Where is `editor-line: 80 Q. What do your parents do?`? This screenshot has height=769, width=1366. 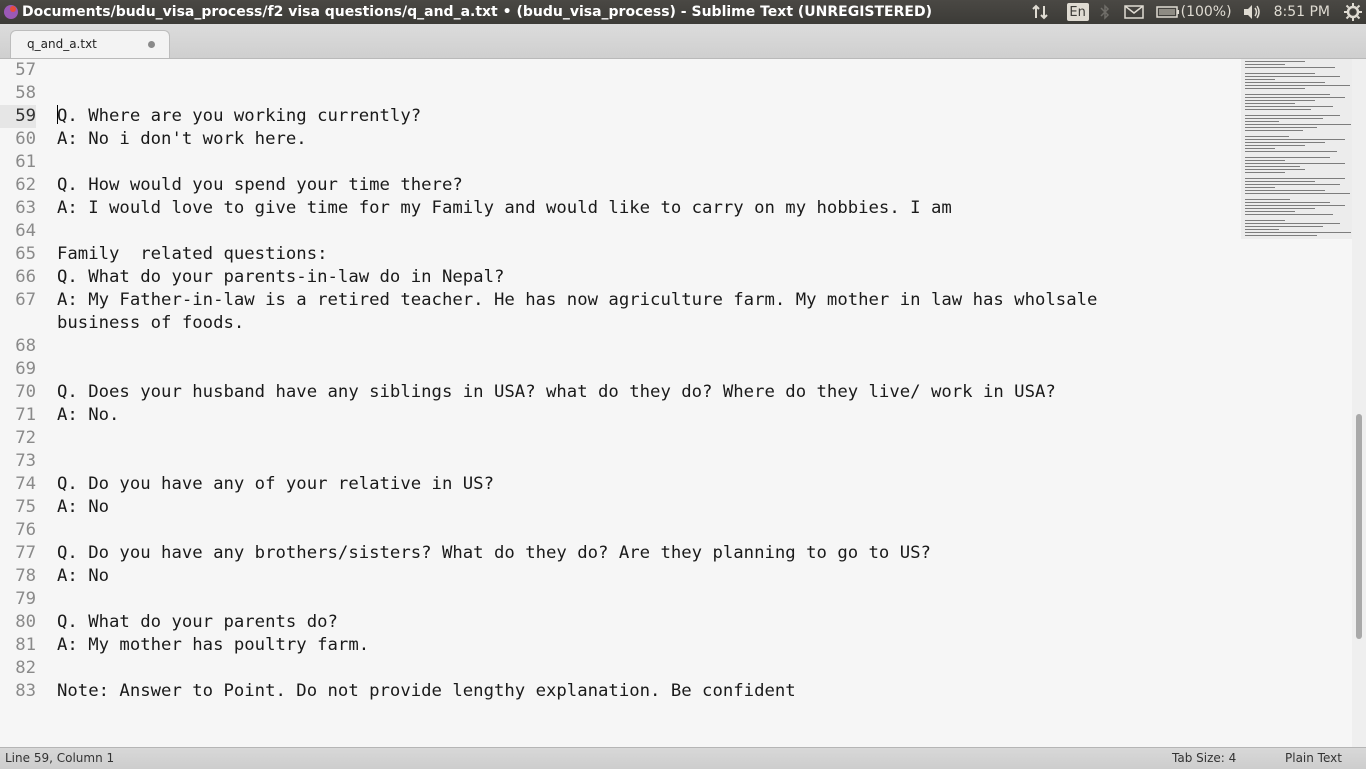
editor-line: 80 Q. What do your parents do? is located at coordinates (593, 622).